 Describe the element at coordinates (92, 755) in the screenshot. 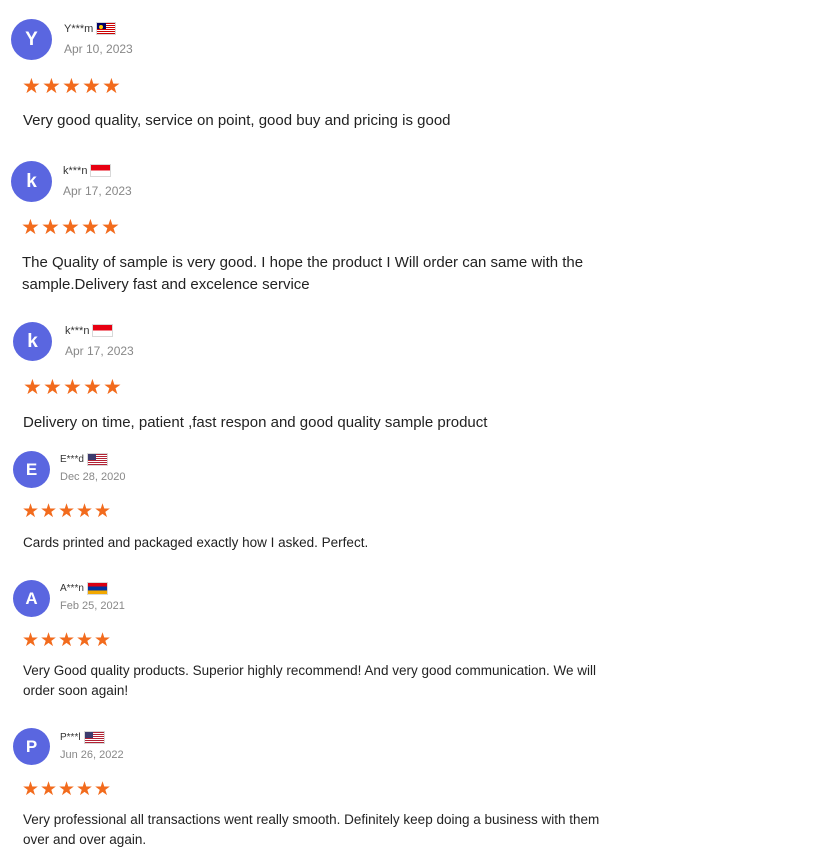

I see `review-date: Jun 26, 2022` at that location.